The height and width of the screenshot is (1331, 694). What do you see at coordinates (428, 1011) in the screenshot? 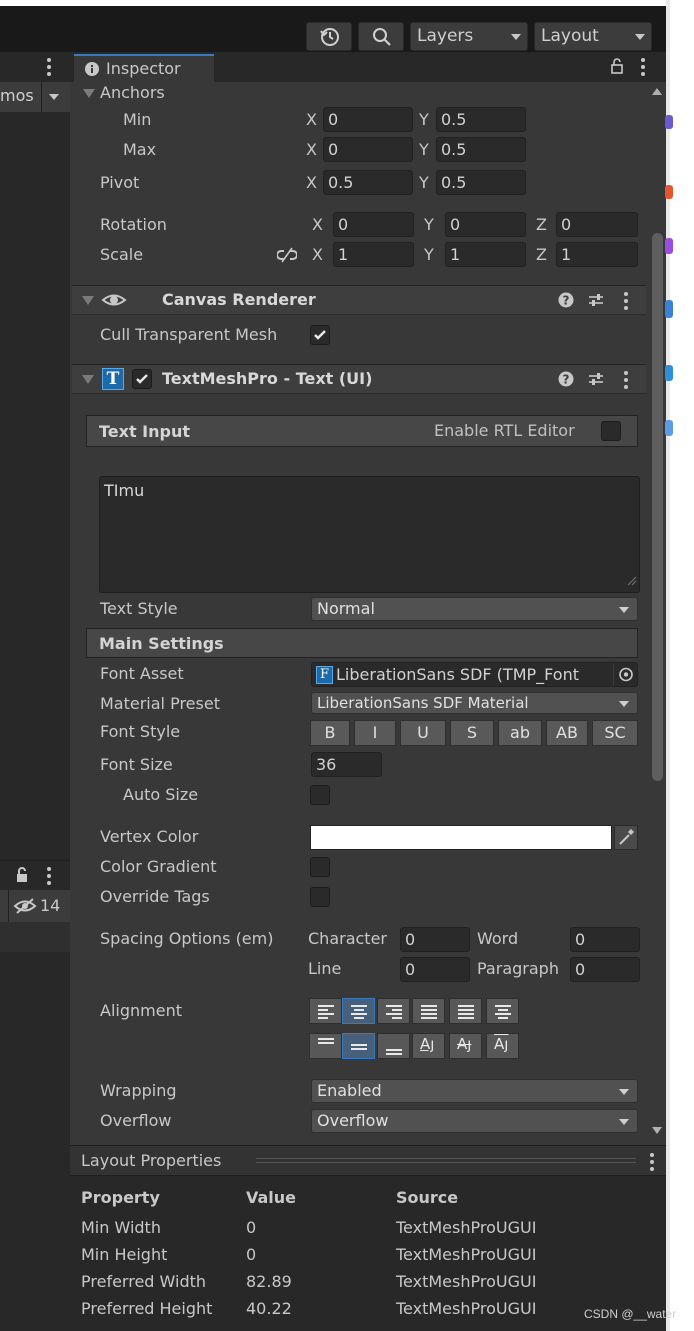
I see `align-justify-button` at bounding box center [428, 1011].